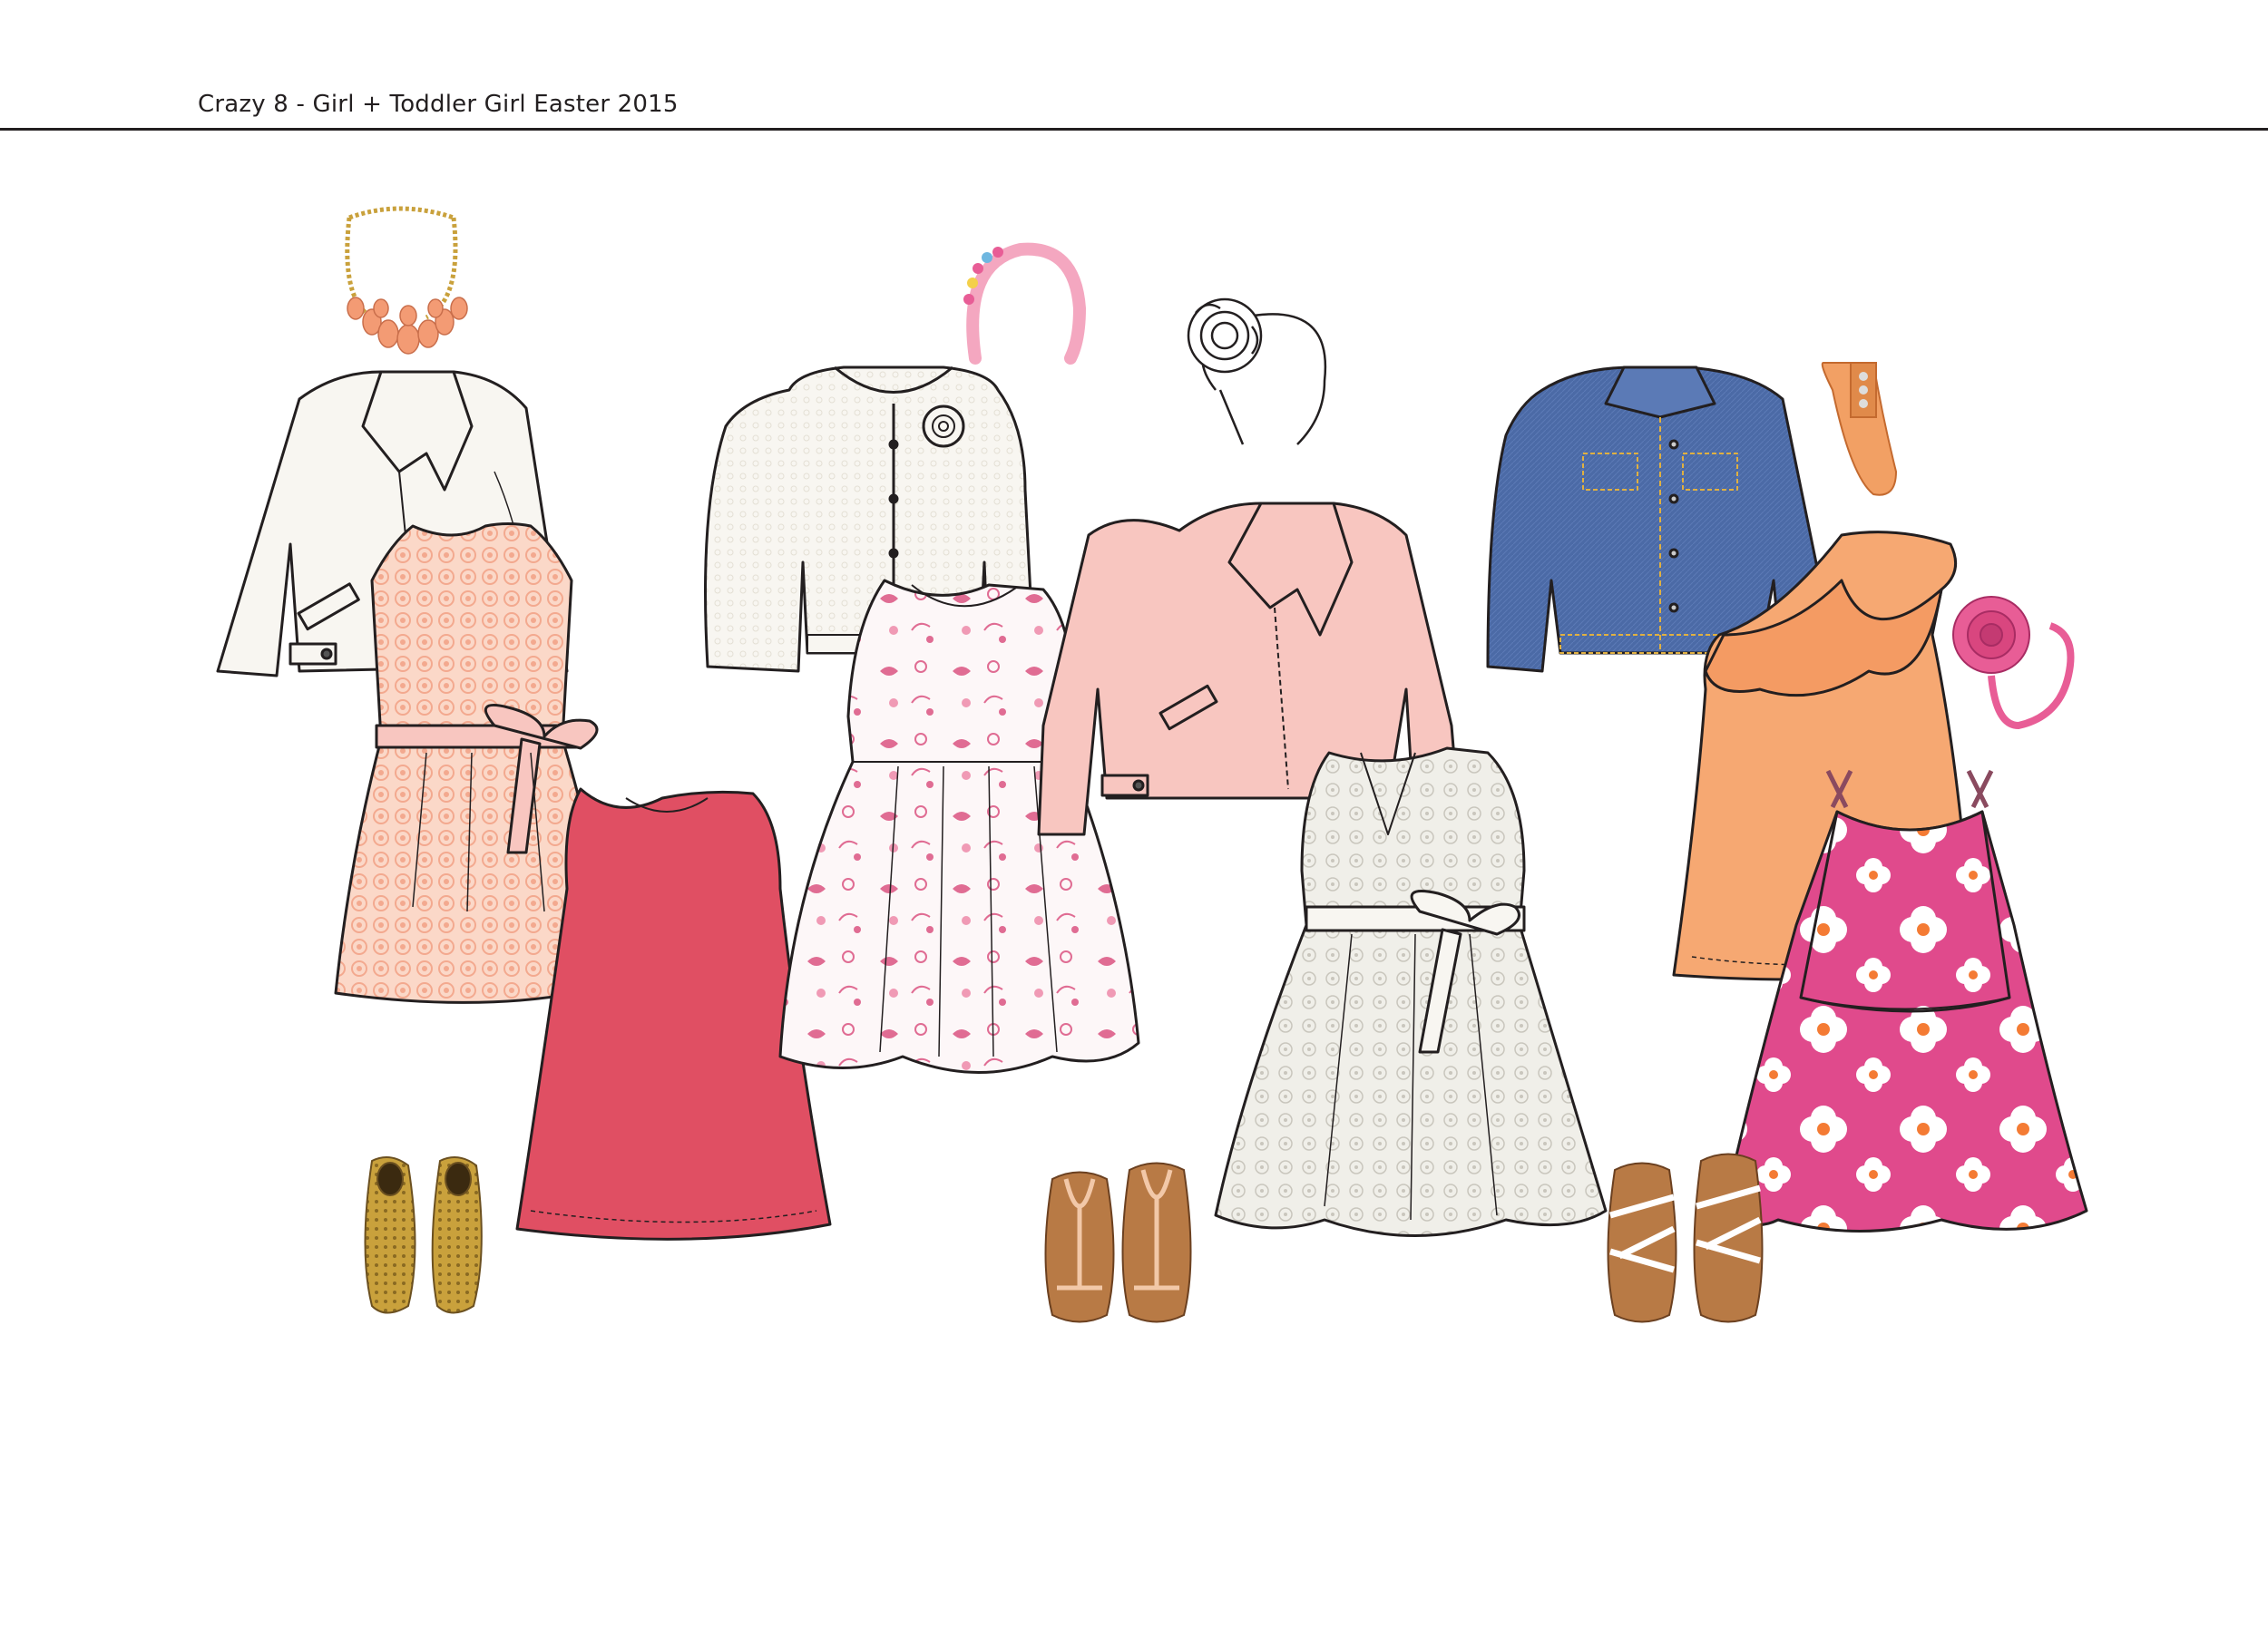 This screenshot has width=2268, height=1637. I want to click on white-rosette-headband, so click(1257, 371).